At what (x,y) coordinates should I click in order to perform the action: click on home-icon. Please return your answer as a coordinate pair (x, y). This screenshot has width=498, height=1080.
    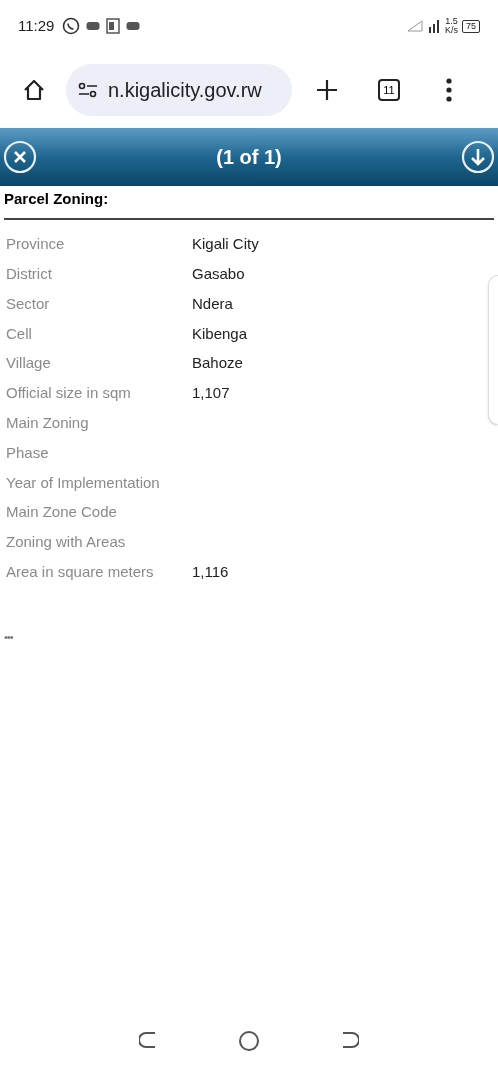
    Looking at the image, I should click on (34, 90).